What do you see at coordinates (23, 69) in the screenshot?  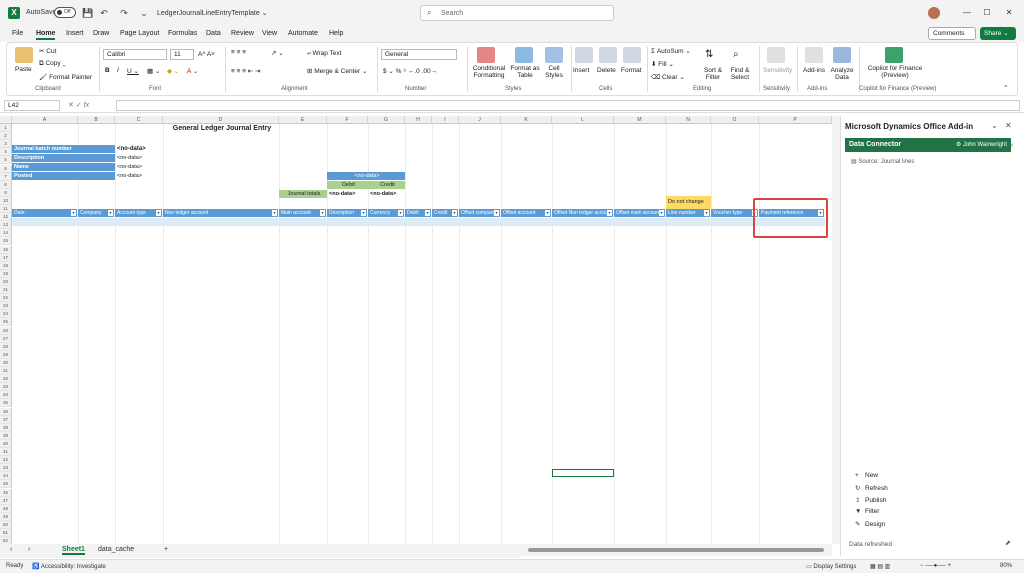 I see `paste-button: Paste` at bounding box center [23, 69].